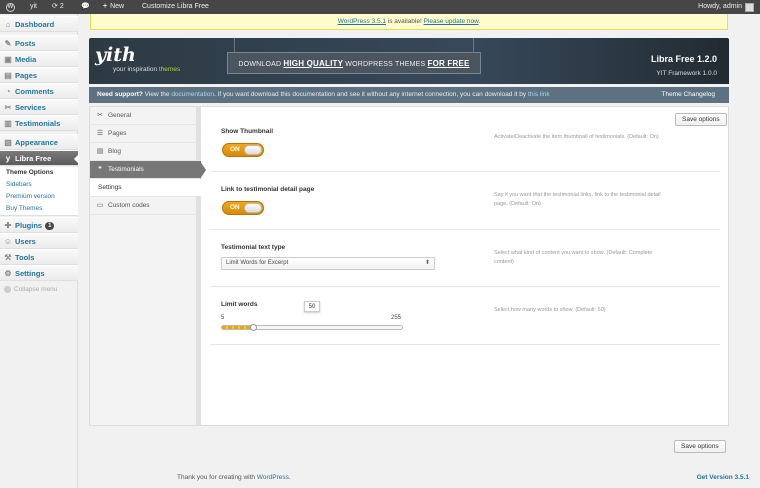  I want to click on avatar, so click(749, 7).